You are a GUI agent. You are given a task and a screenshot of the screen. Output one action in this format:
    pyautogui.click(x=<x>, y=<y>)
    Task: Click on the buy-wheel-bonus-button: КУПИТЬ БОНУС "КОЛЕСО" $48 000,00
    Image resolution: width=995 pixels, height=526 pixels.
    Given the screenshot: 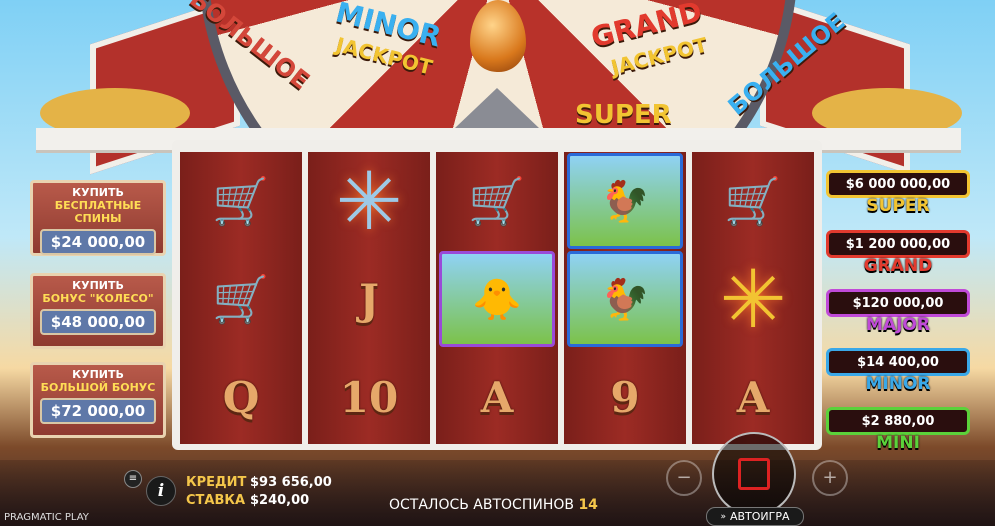 What is the action you would take?
    pyautogui.click(x=98, y=311)
    